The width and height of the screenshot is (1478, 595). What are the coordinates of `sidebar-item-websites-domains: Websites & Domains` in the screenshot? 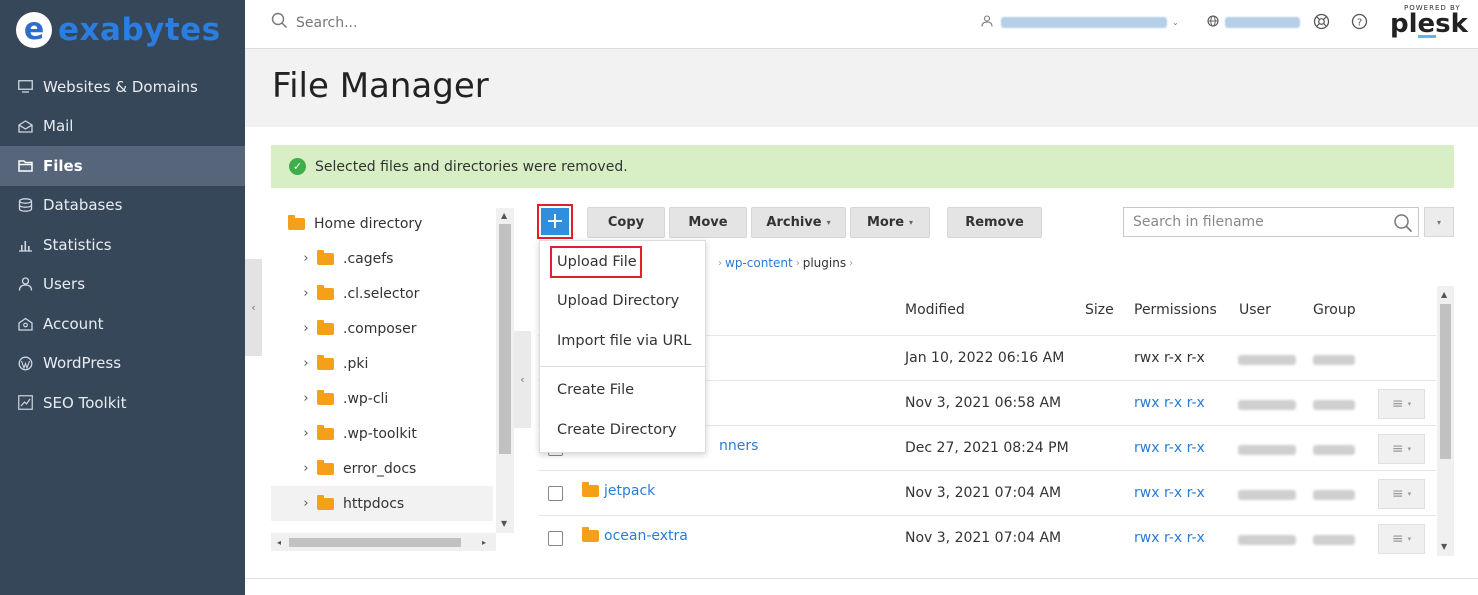 It's located at (122, 87).